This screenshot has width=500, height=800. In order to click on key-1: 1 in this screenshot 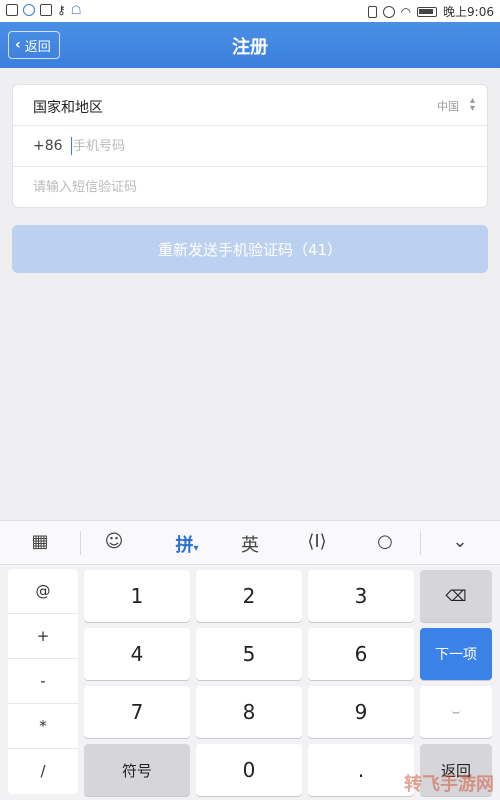, I will do `click(137, 596)`.